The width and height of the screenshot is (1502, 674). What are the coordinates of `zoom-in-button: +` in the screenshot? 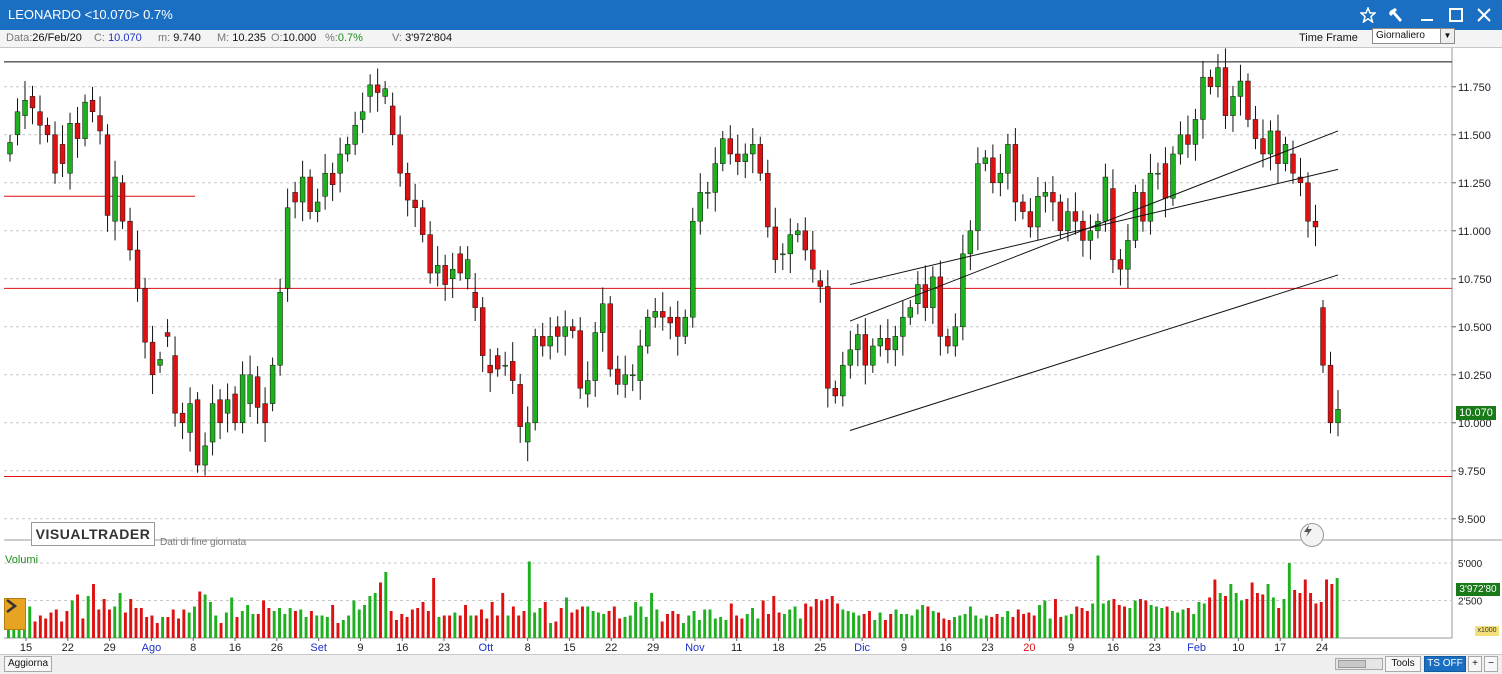 It's located at (1475, 664).